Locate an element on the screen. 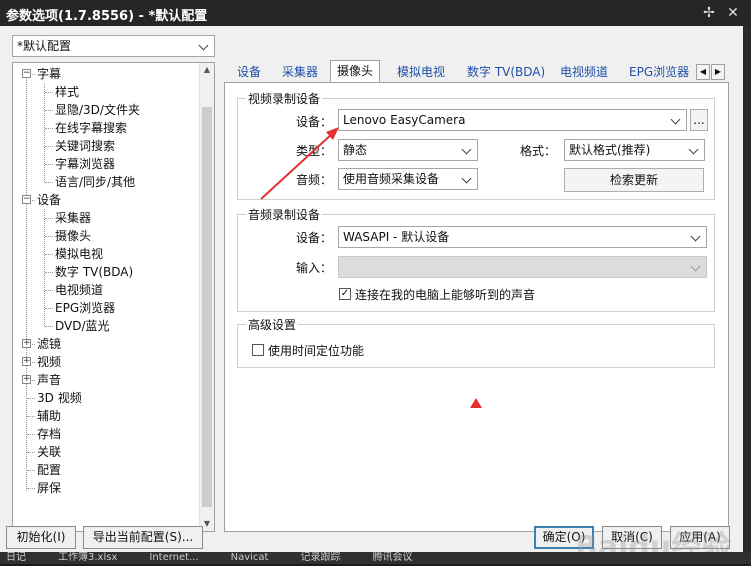 Image resolution: width=751 pixels, height=566 pixels. tree-category: 屏保 is located at coordinates (49, 488).